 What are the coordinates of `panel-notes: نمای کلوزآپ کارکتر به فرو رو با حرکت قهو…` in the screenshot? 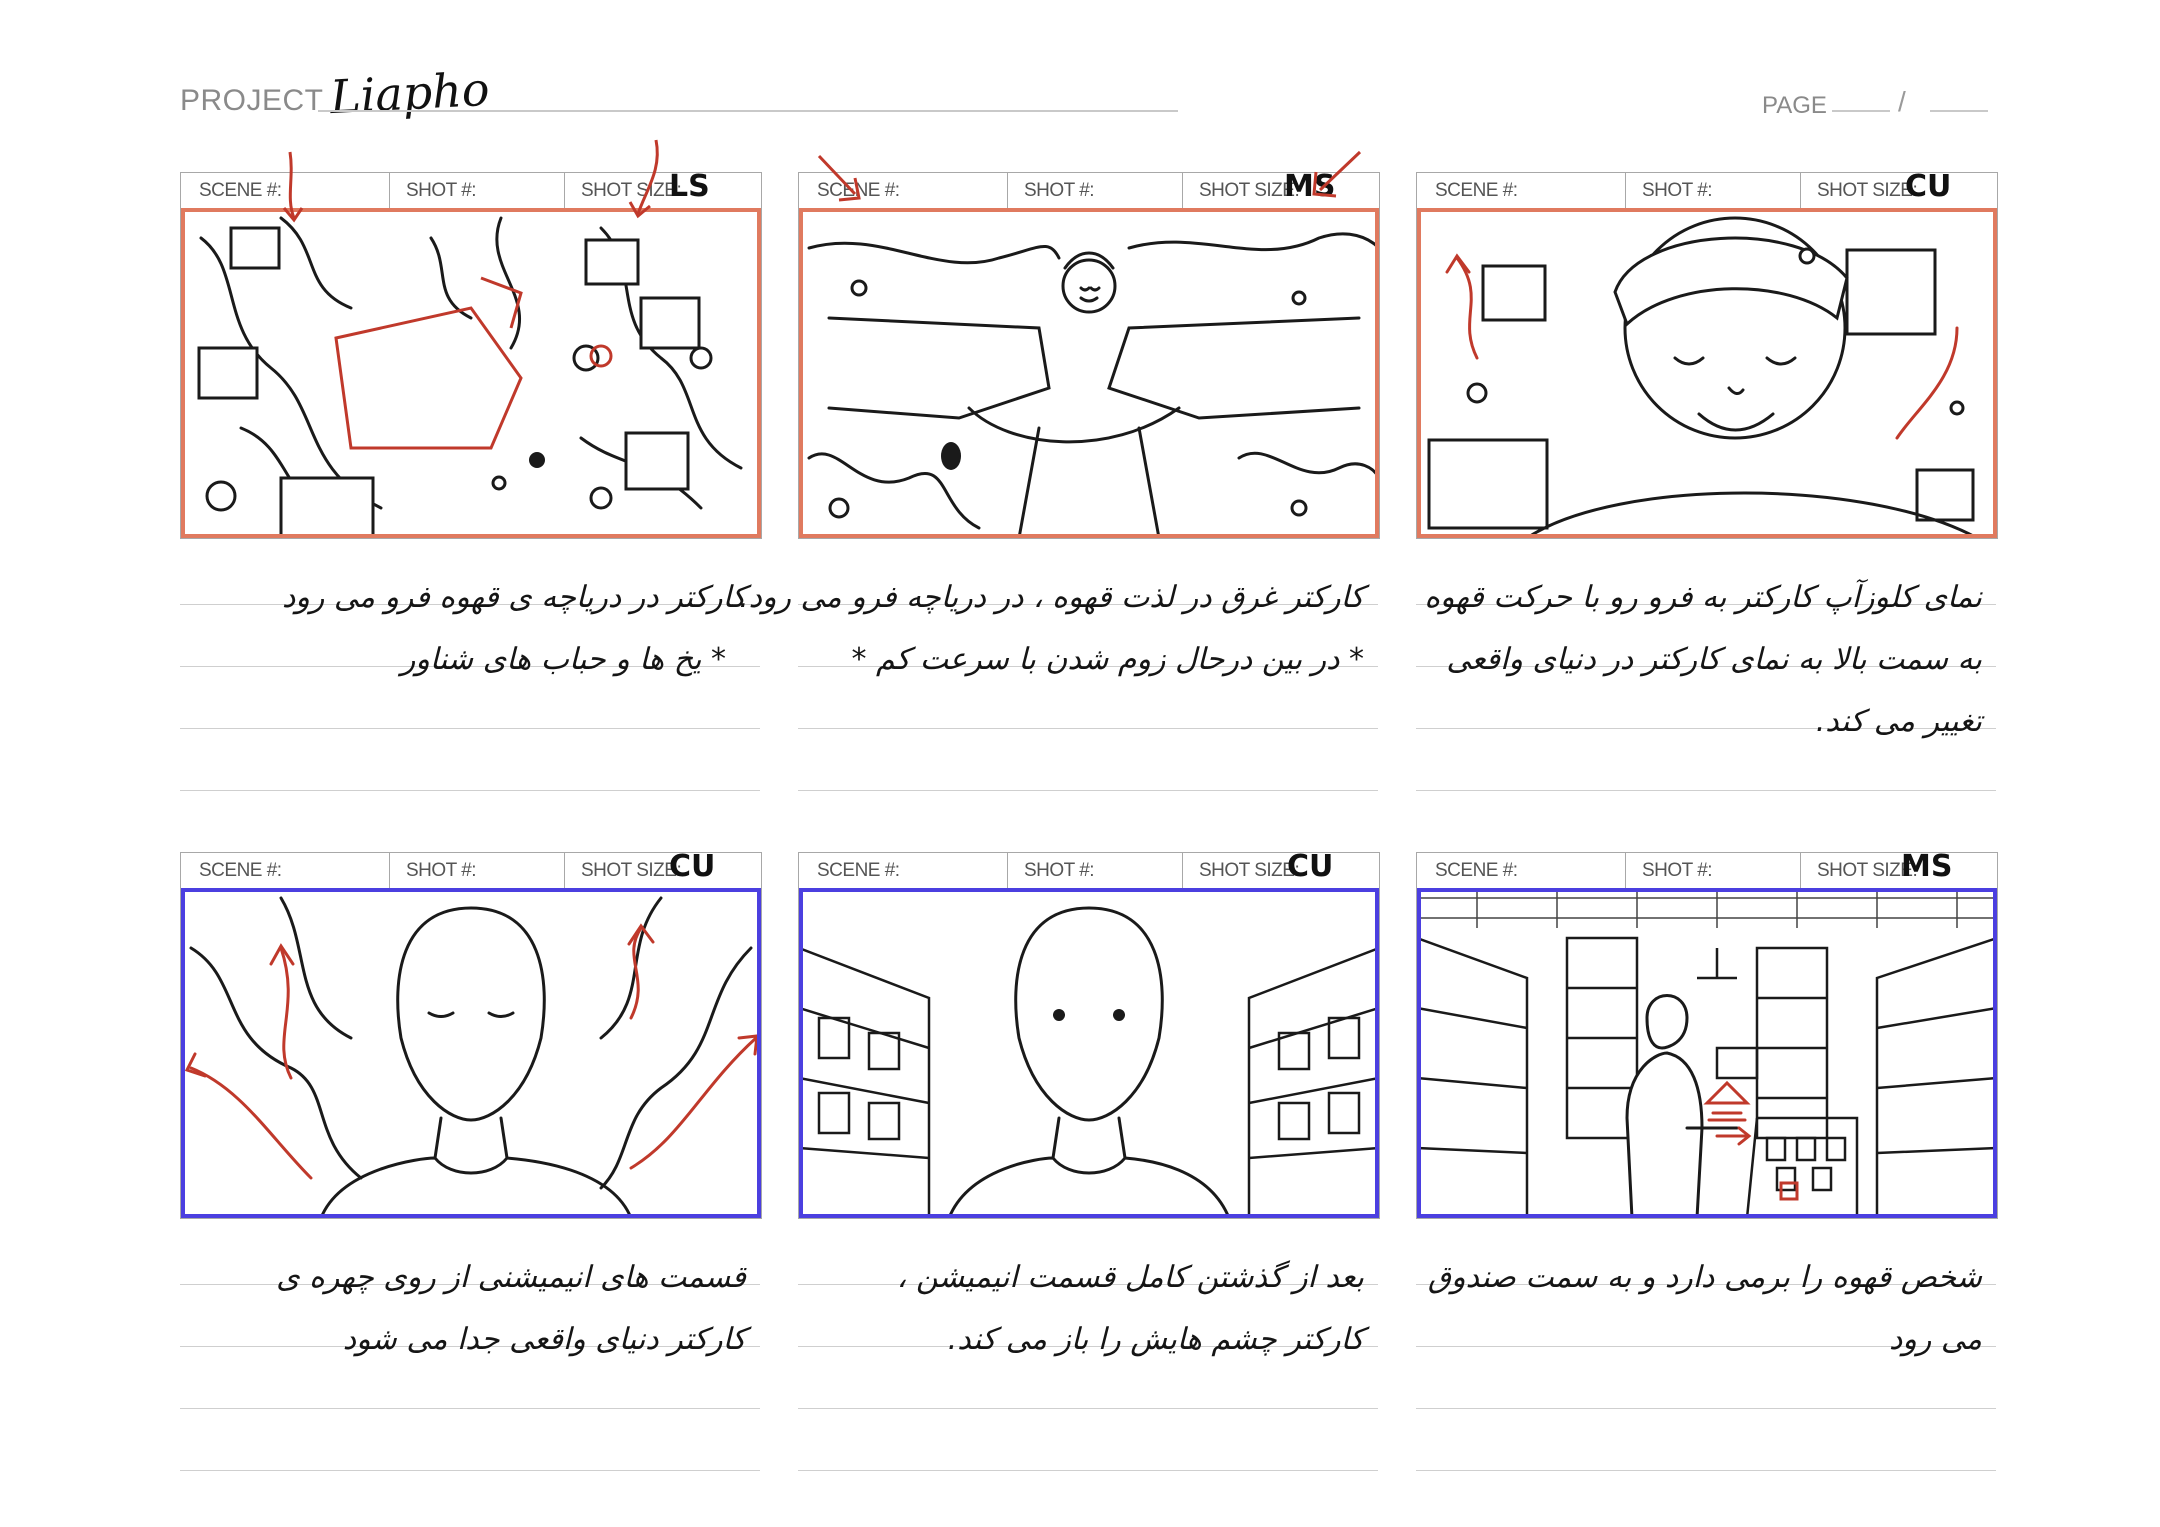 It's located at (1706, 676).